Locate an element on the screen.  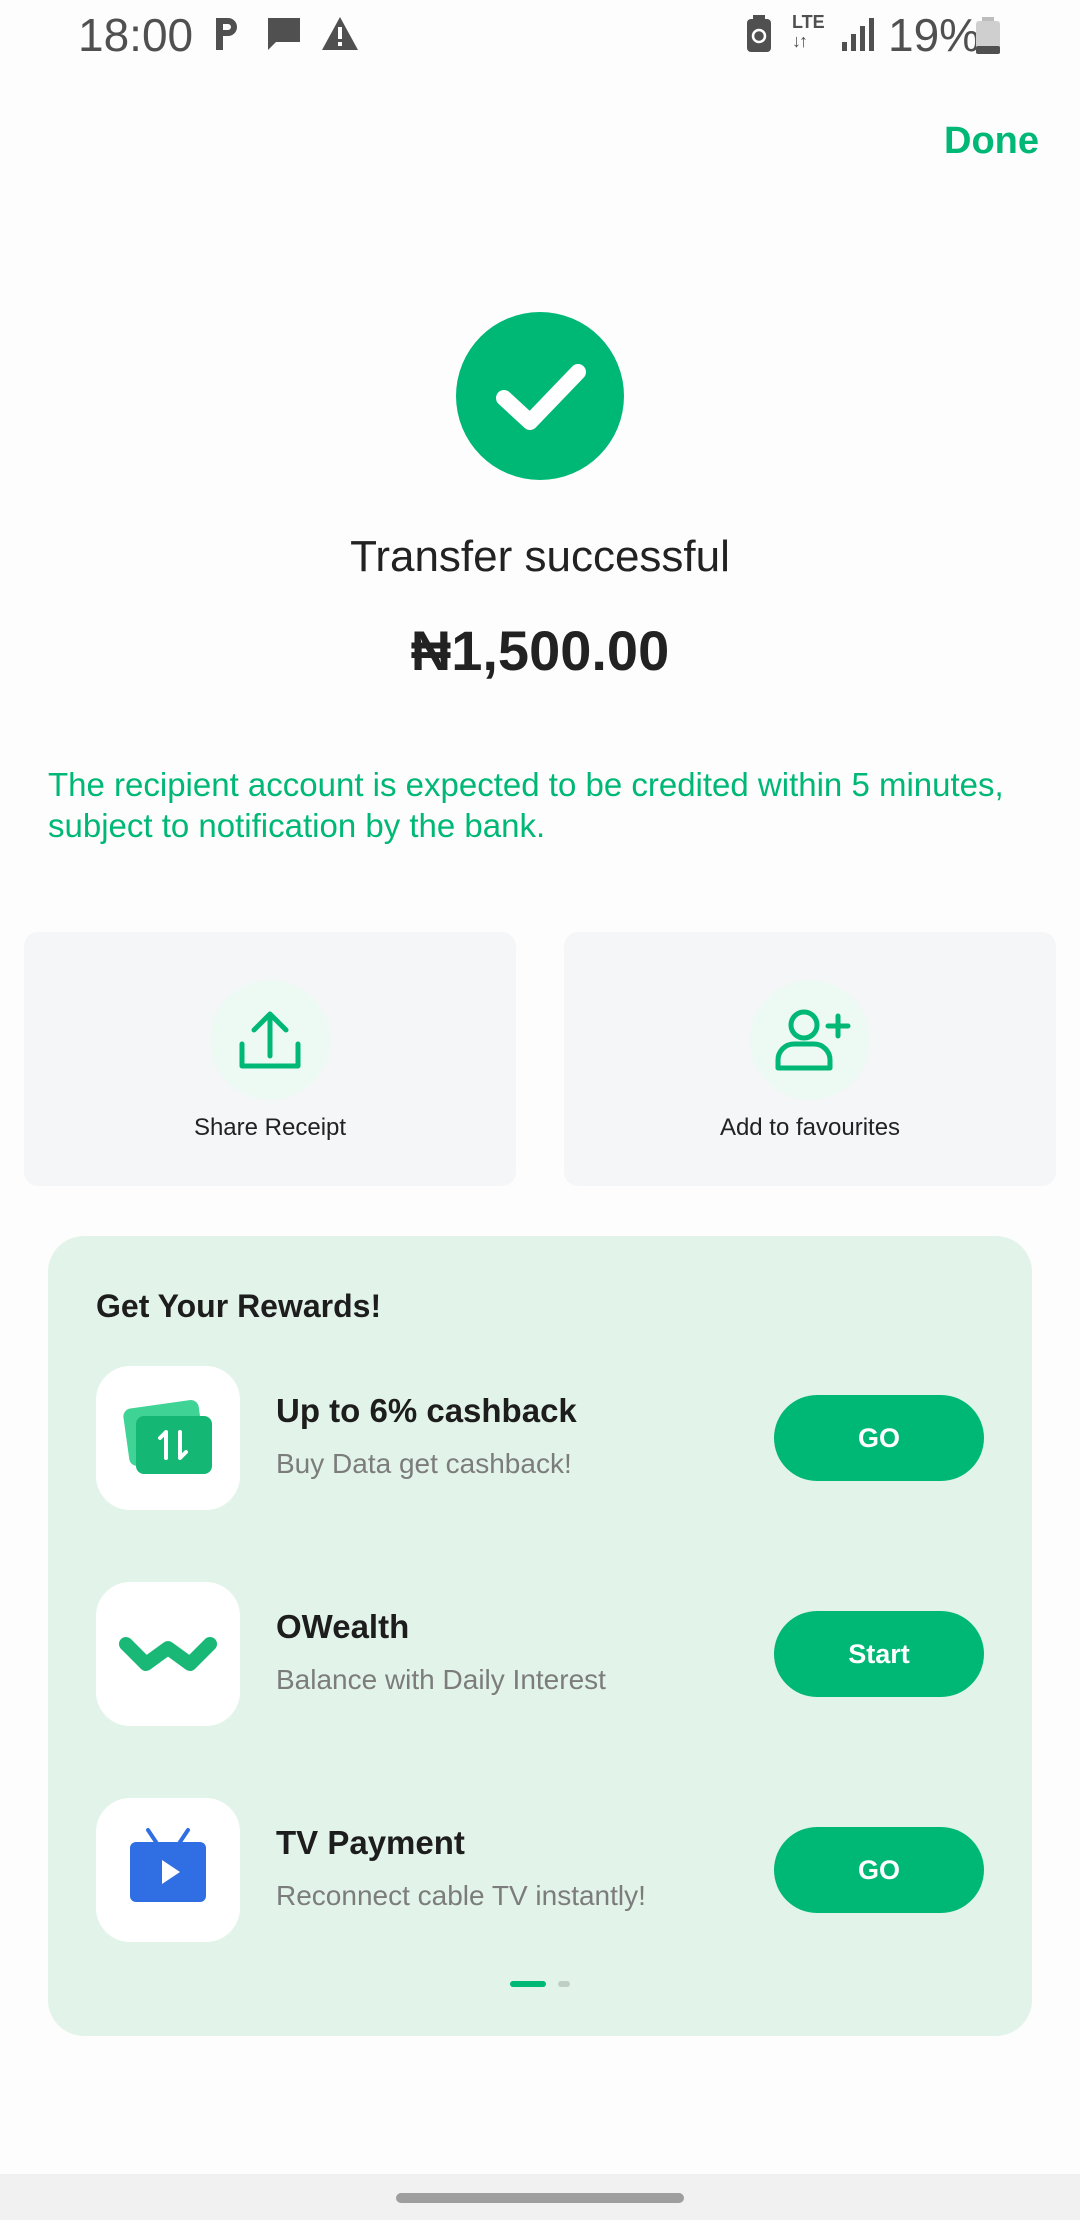
share-receipt-button: Share Receipt is located at coordinates (270, 1059).